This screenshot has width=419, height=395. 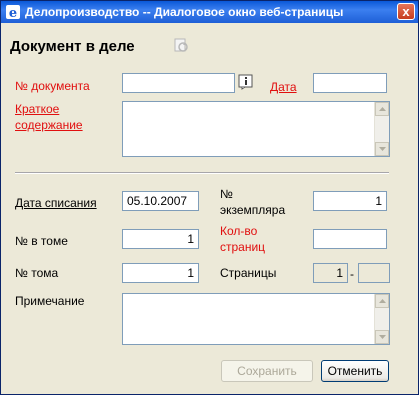 I want to click on volume-number-input: 1, so click(x=160, y=273).